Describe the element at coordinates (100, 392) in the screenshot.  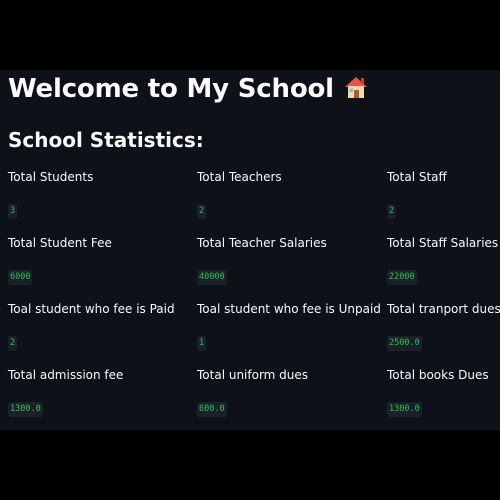
I see `stat-total-admission-fee: Total admission fee 1300.0` at that location.